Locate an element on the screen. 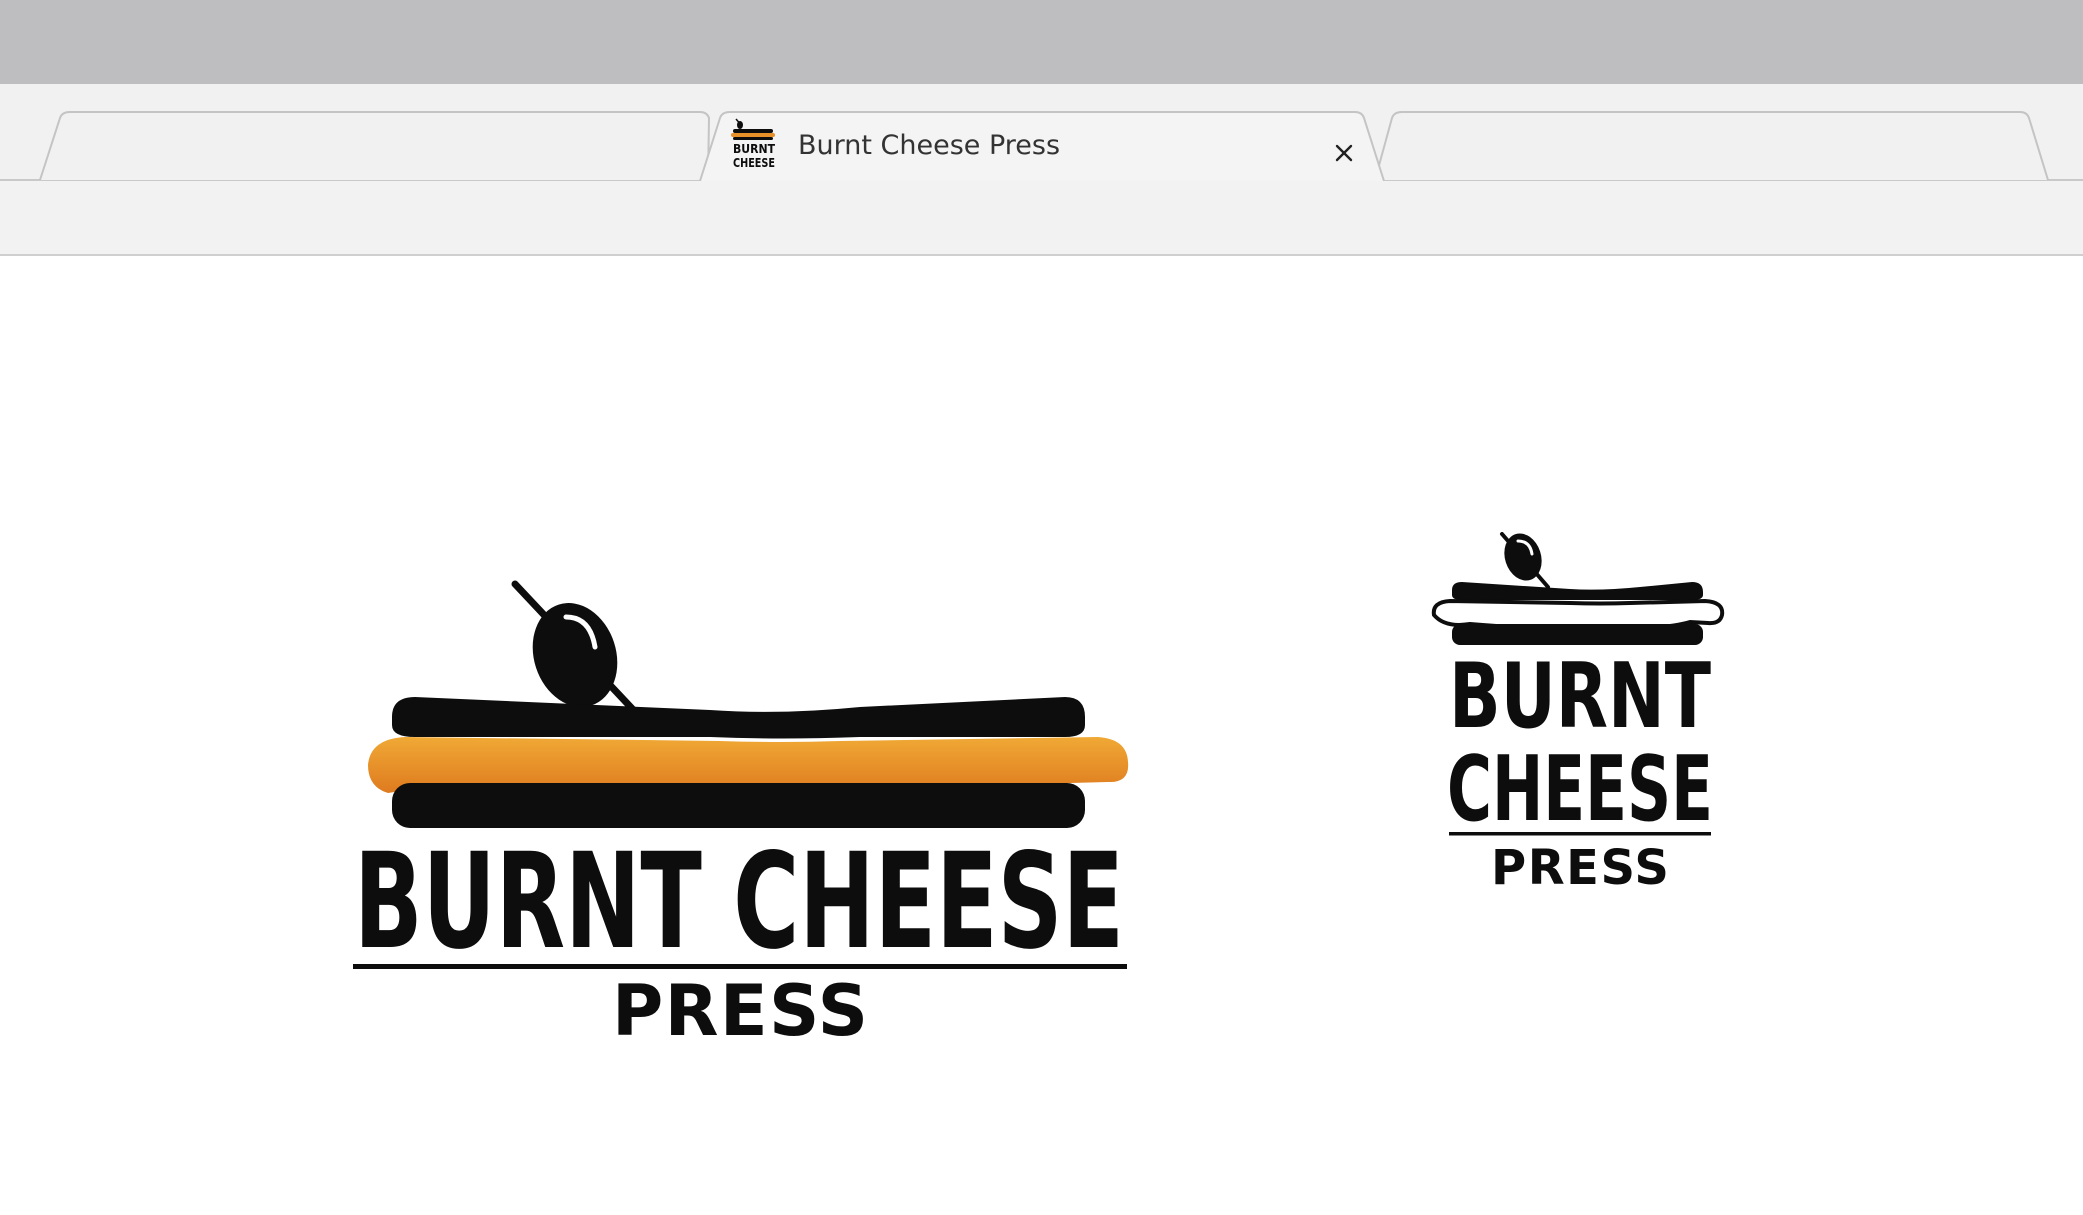 The height and width of the screenshot is (1215, 2083). logo-large: BURNT CHEESE is located at coordinates (741, 778).